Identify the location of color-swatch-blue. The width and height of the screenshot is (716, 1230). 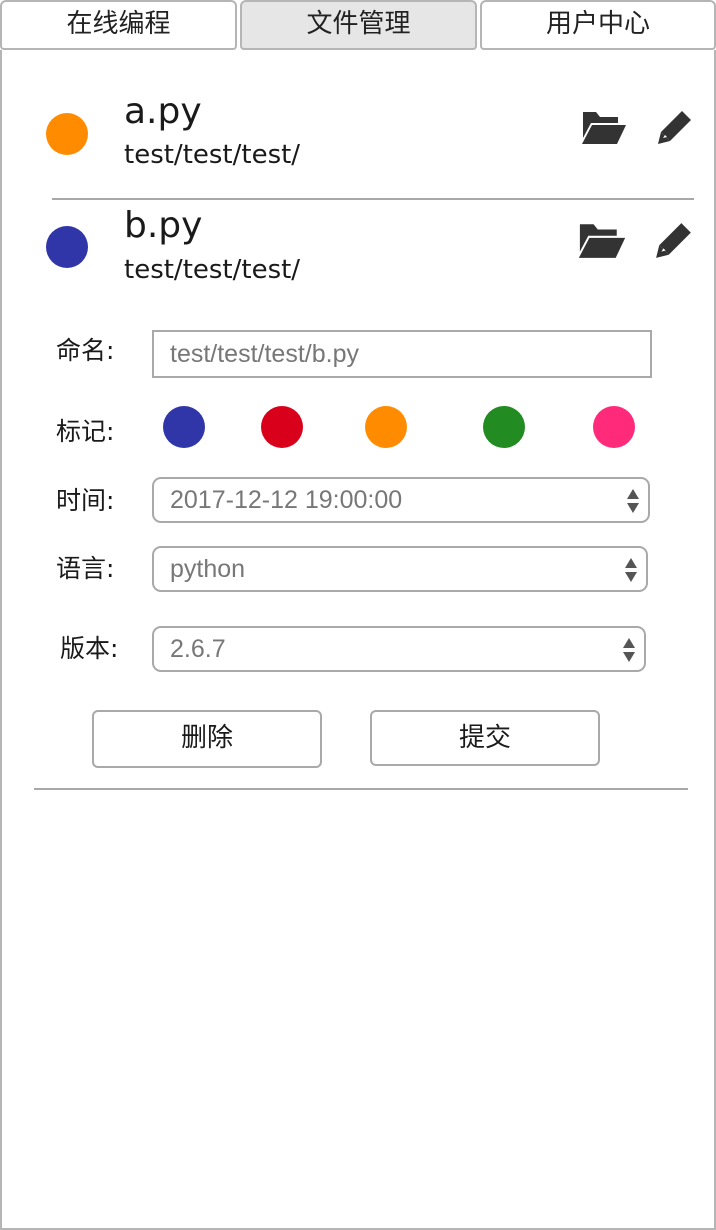
(184, 427).